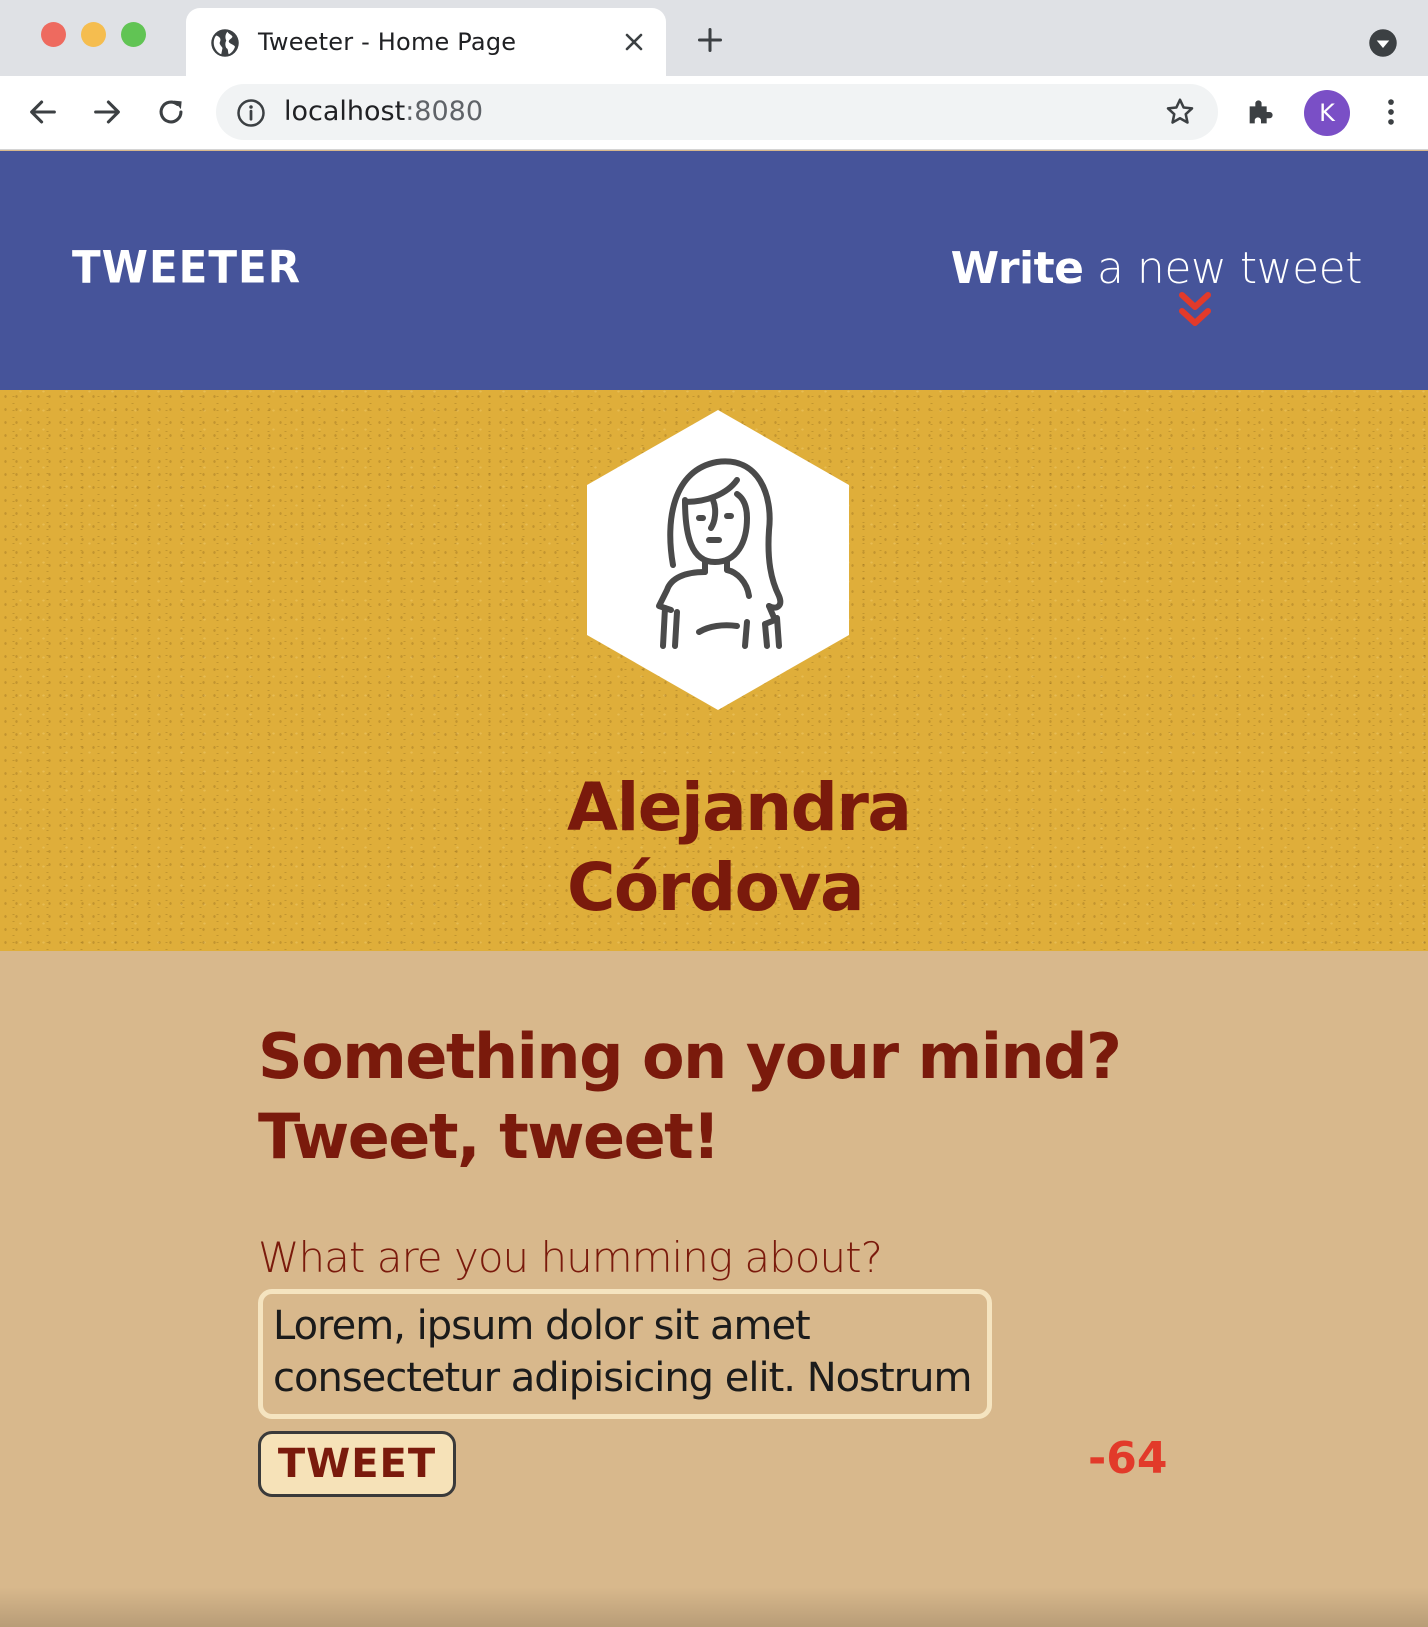  I want to click on tab-menu-icon, so click(1383, 43).